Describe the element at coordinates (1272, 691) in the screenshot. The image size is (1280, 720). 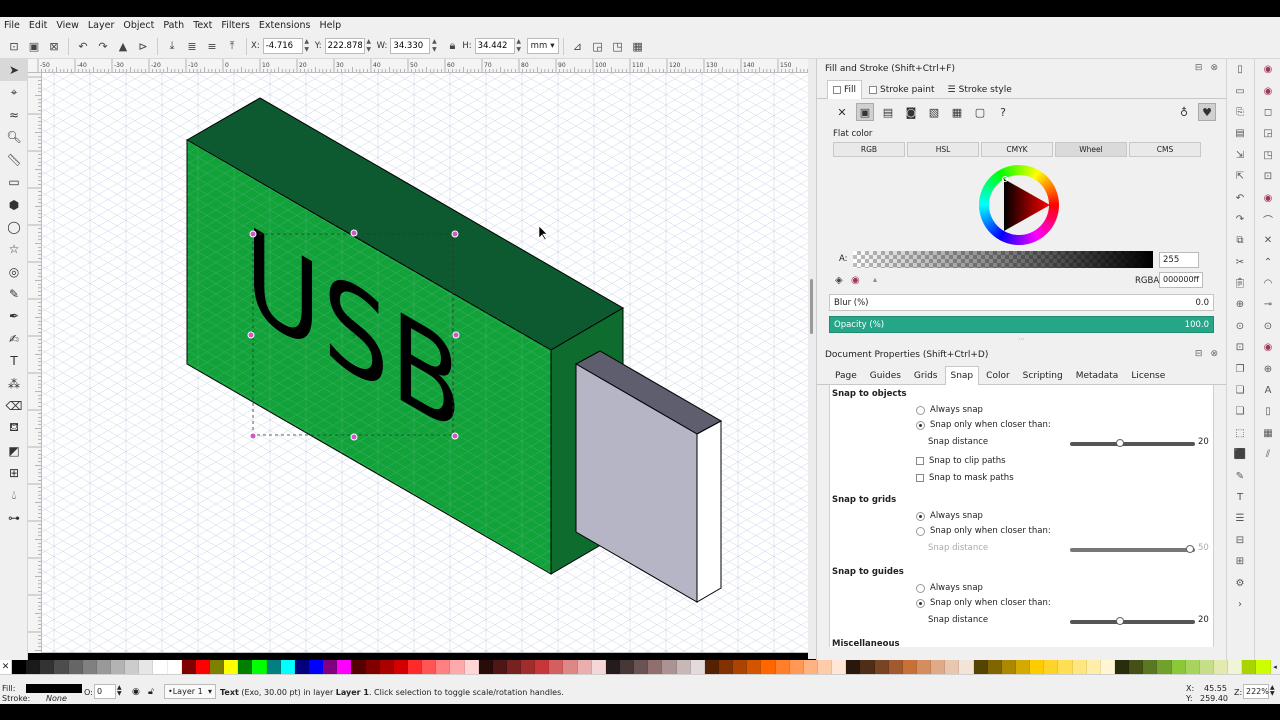
I see `zoom-spin-arrows: ▲ ▼` at that location.